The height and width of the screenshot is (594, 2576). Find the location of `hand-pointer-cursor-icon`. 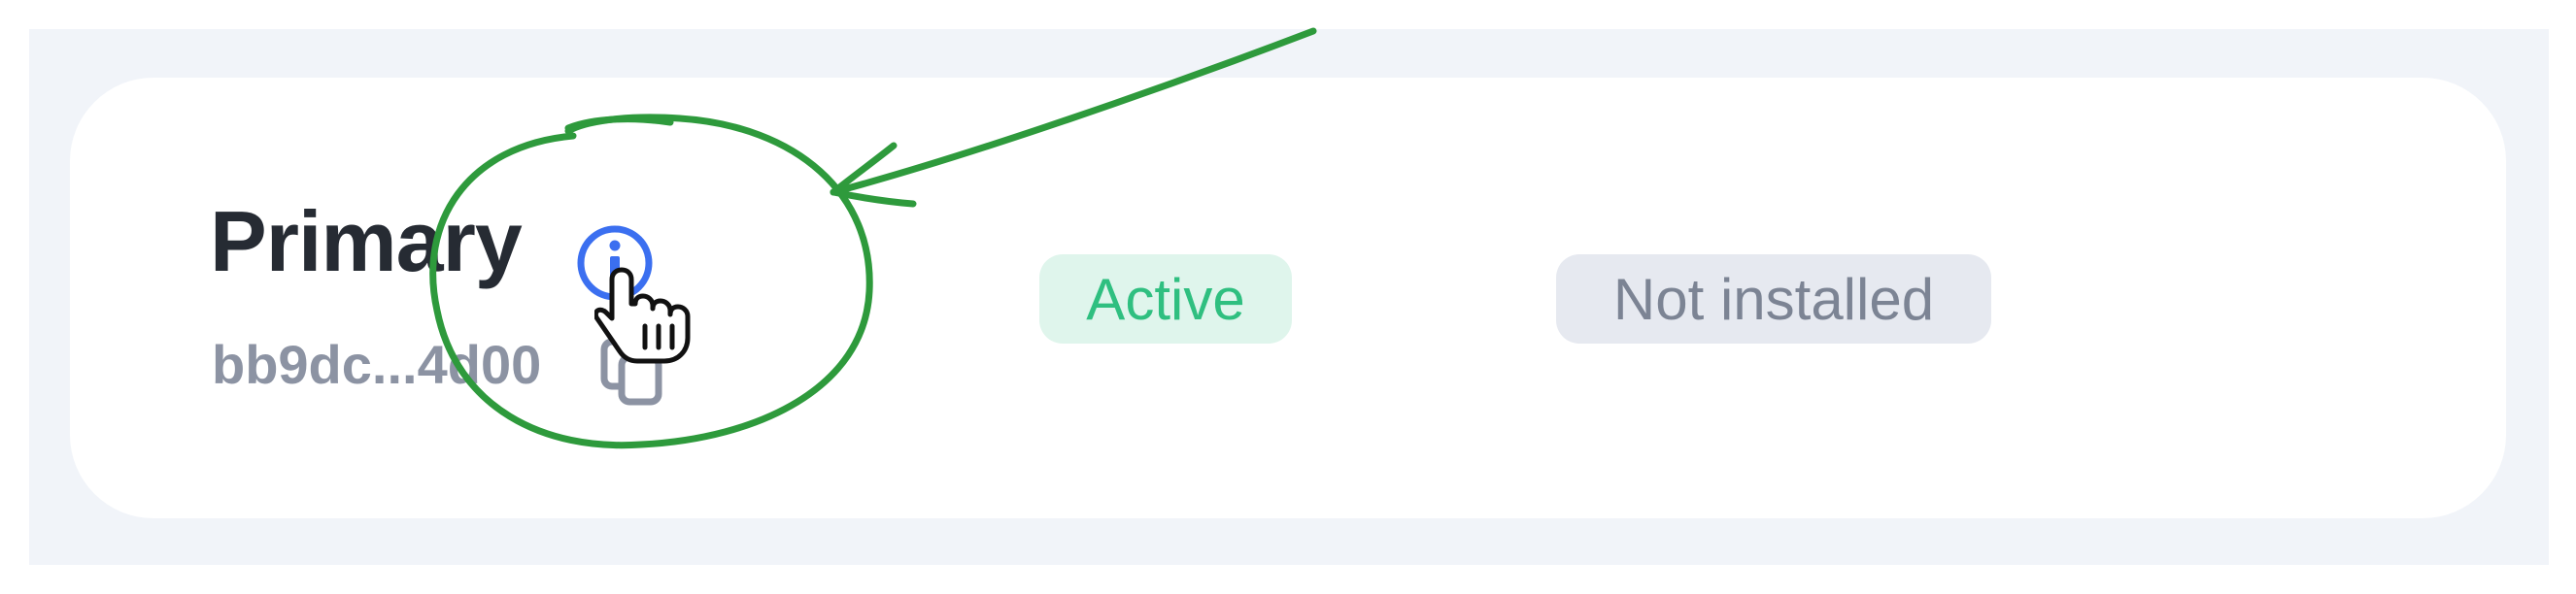

hand-pointer-cursor-icon is located at coordinates (642, 315).